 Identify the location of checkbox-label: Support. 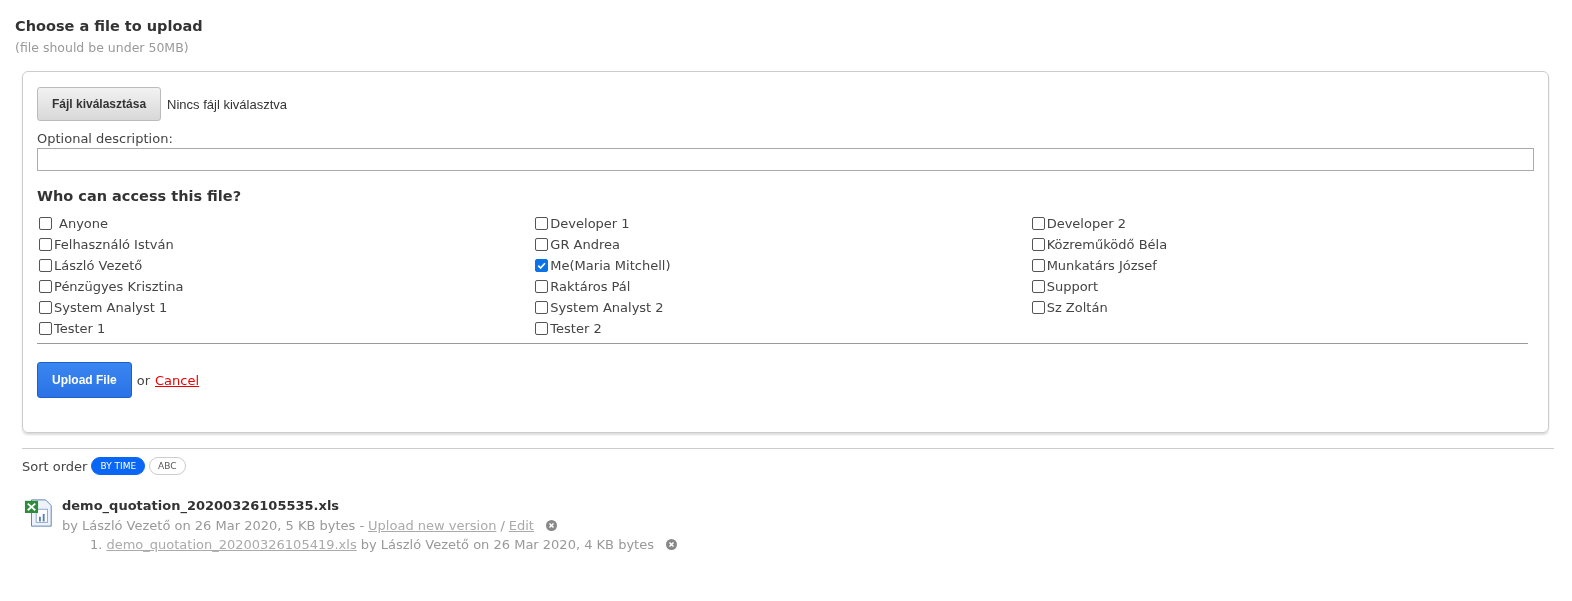
(1072, 286).